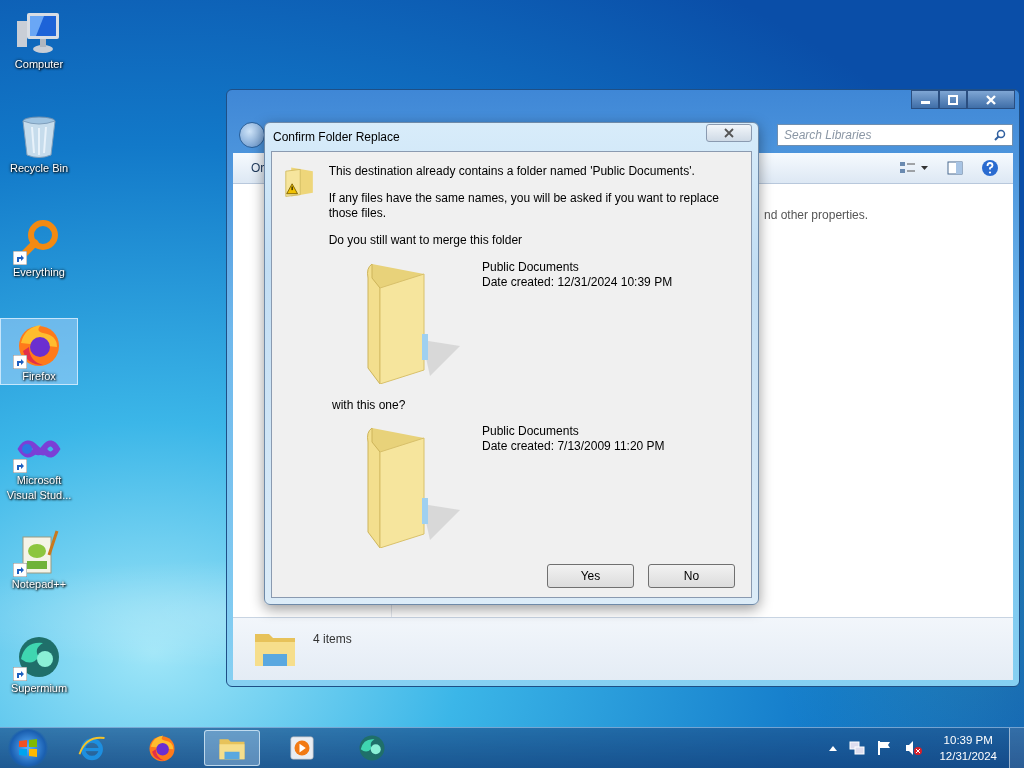  I want to click on organize-menu: Or, so click(258, 168).